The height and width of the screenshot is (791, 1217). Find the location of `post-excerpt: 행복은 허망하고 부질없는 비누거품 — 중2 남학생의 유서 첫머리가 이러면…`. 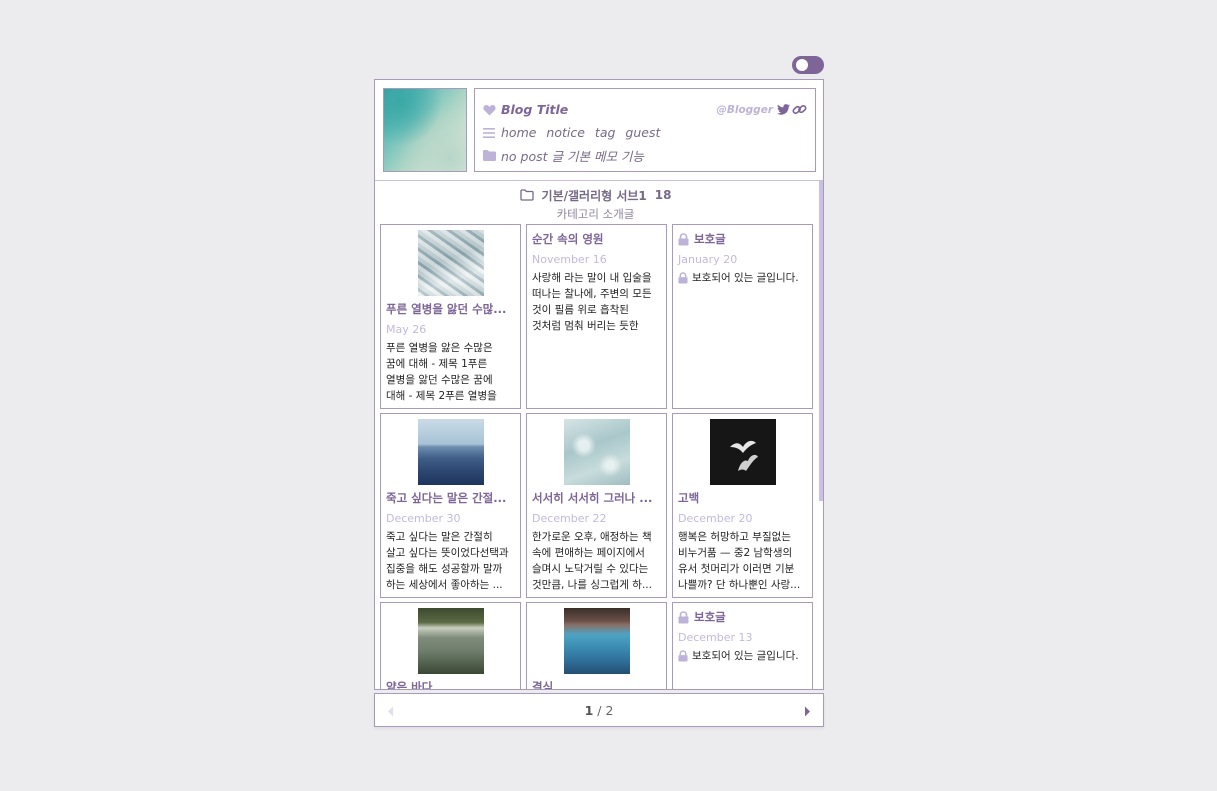

post-excerpt: 행복은 허망하고 부질없는 비누거품 — 중2 남학생의 유서 첫머리가 이러면… is located at coordinates (739, 561).